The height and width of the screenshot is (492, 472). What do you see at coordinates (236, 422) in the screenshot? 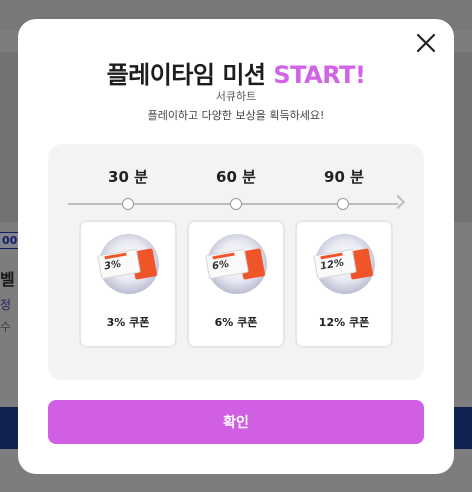
I see `confirm-button: 확인` at bounding box center [236, 422].